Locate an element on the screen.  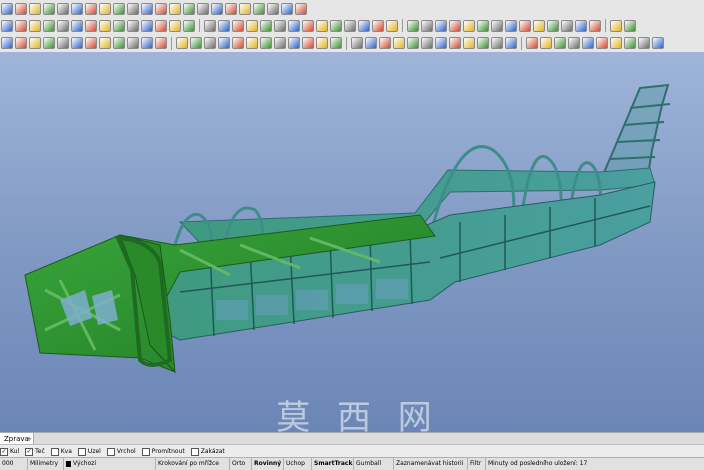
filter-toggle: Filtr is located at coordinates (477, 464).